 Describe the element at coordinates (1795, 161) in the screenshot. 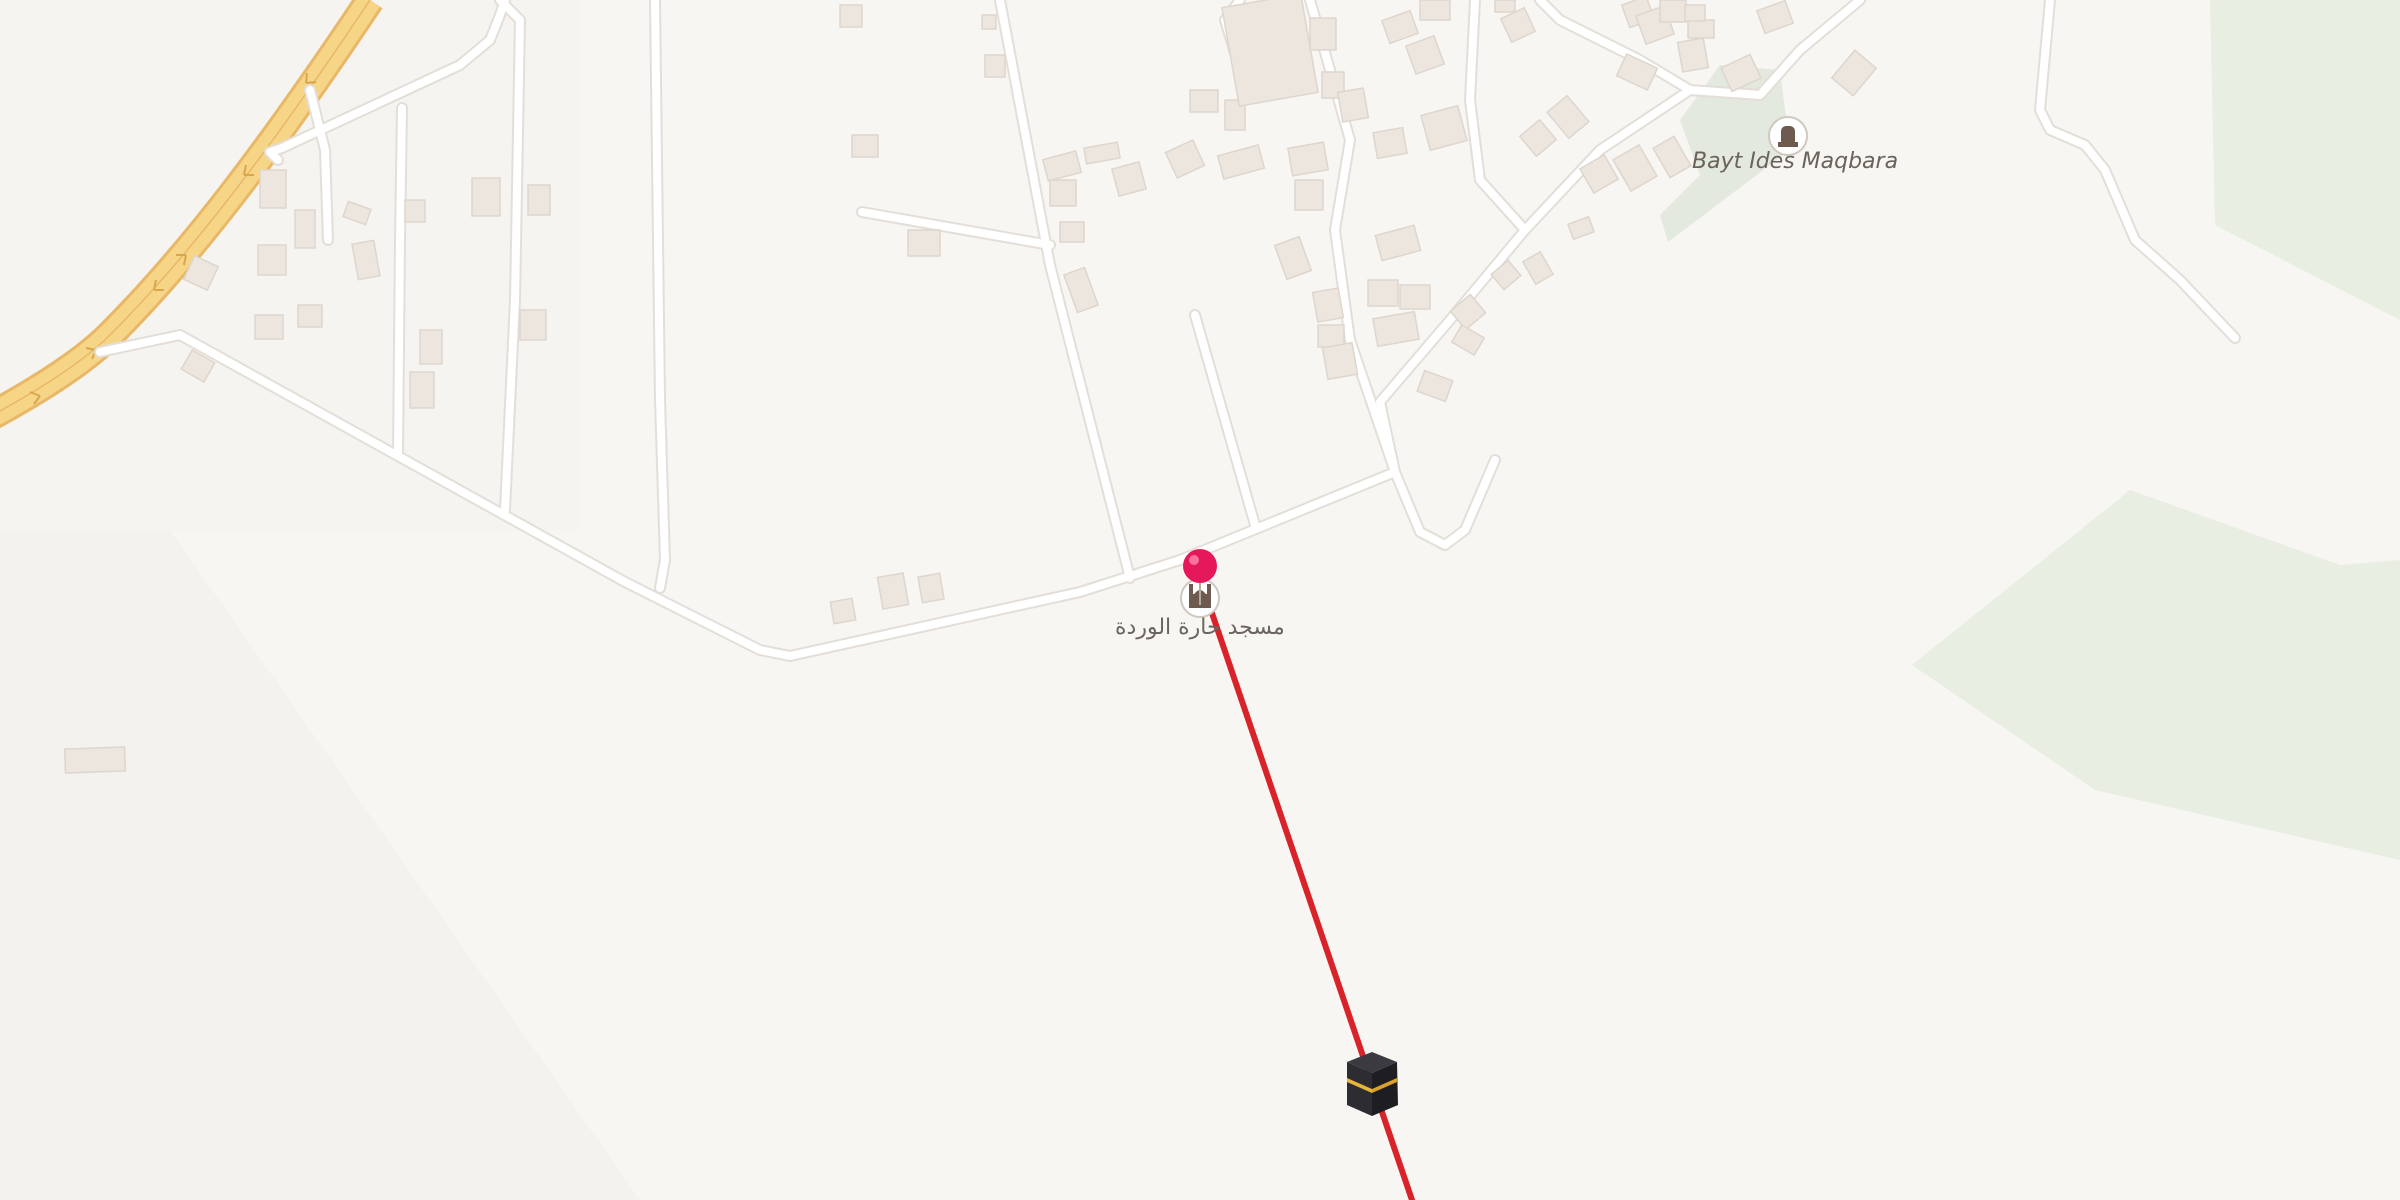

I see `place-label-cemetery: Bayt Ides Maqbara` at that location.